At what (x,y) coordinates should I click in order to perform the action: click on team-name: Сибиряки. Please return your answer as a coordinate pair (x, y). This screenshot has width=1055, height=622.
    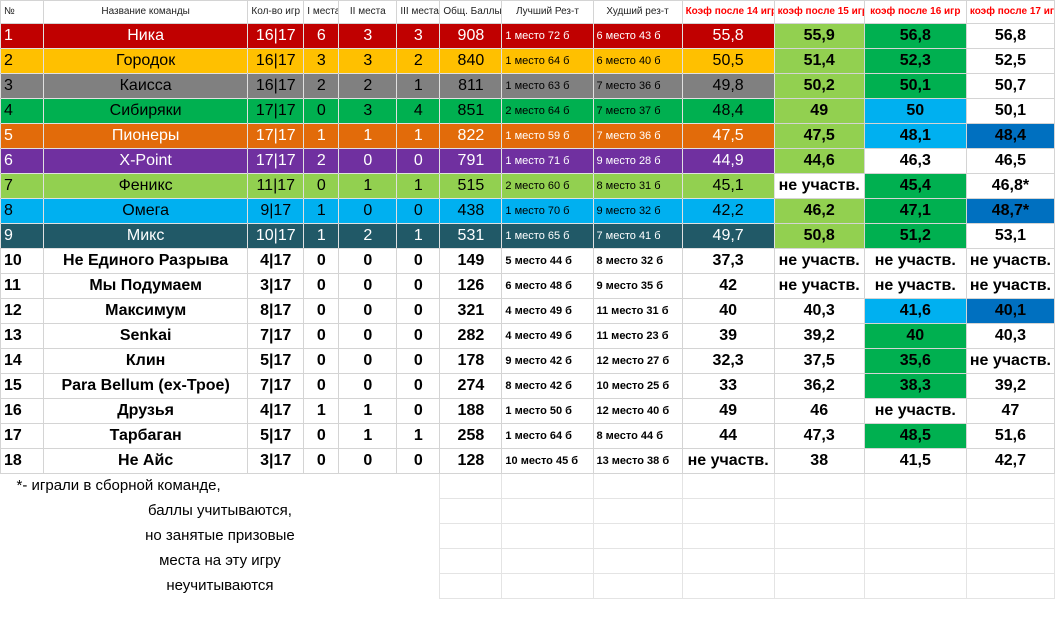
    Looking at the image, I should click on (146, 111).